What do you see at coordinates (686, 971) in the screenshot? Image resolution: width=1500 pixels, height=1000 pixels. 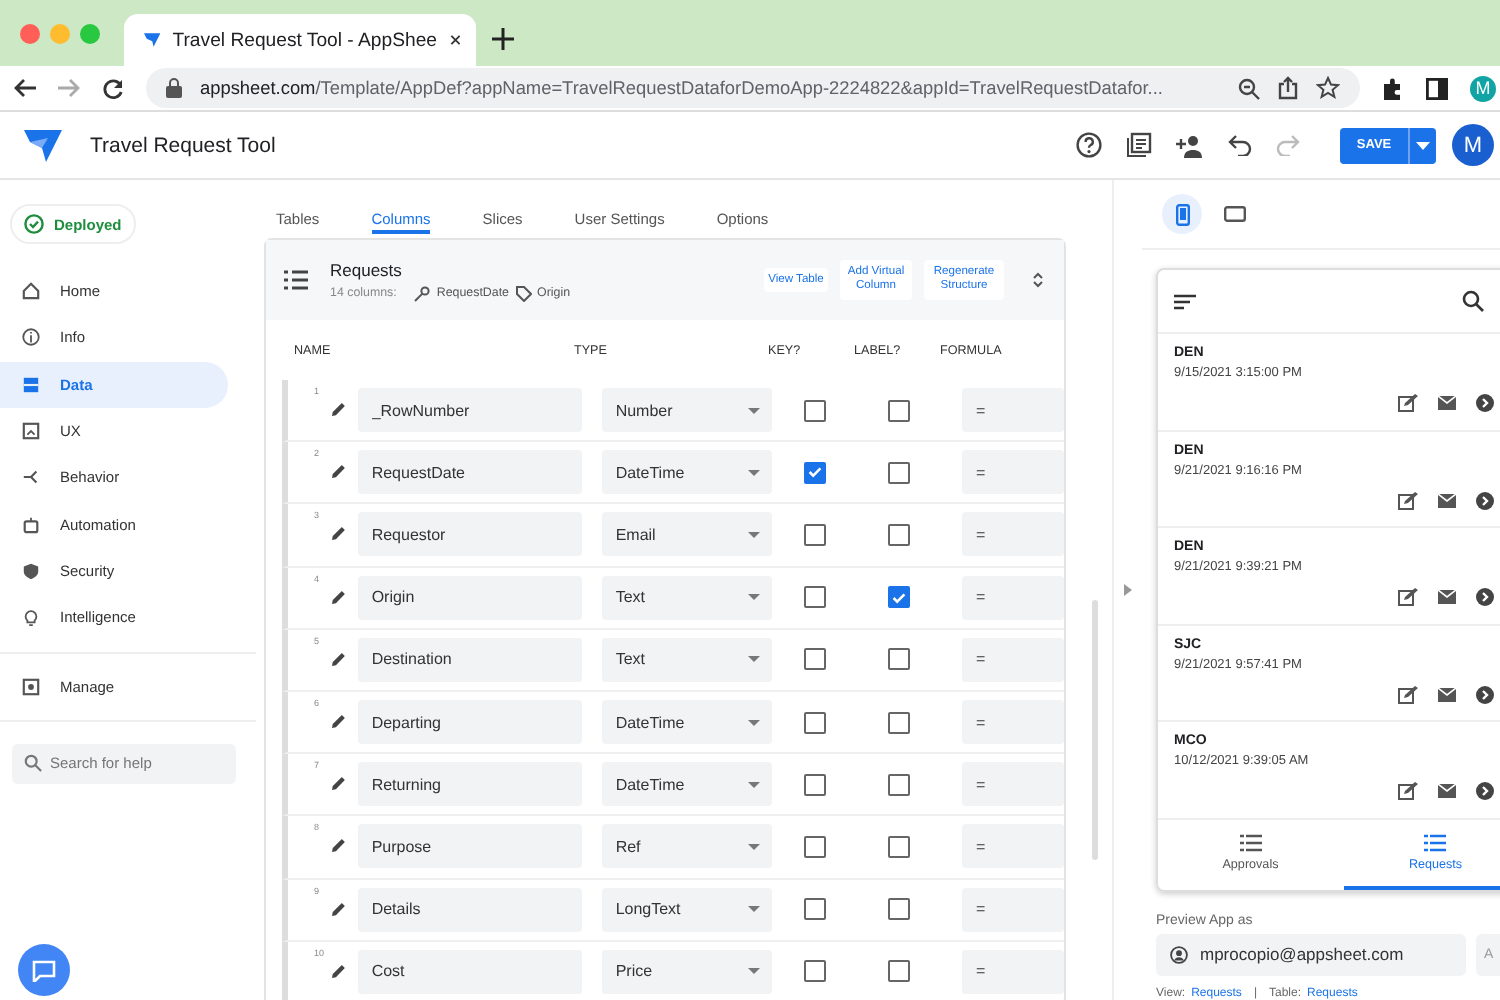 I see `type-dropdown: Price` at bounding box center [686, 971].